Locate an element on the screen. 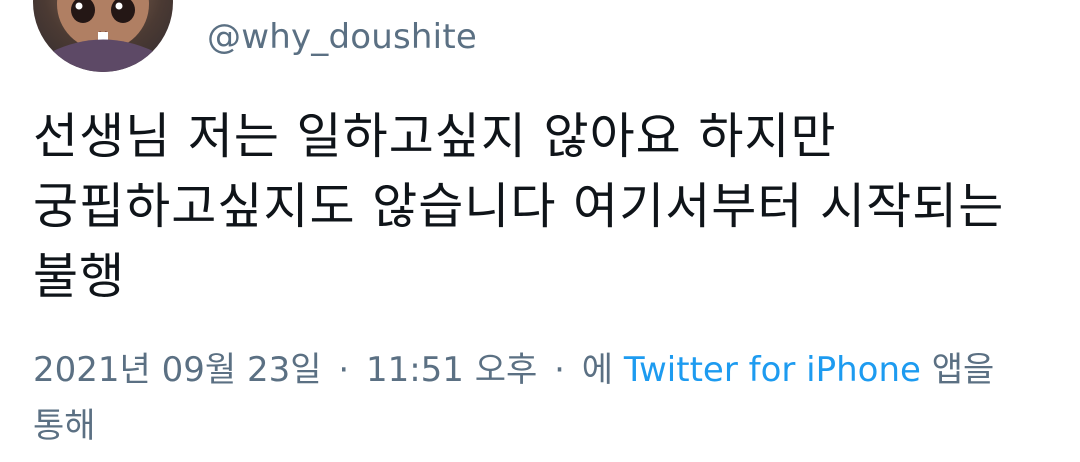 The width and height of the screenshot is (1080, 462). username-handle: @why_doushite is located at coordinates (342, 37).